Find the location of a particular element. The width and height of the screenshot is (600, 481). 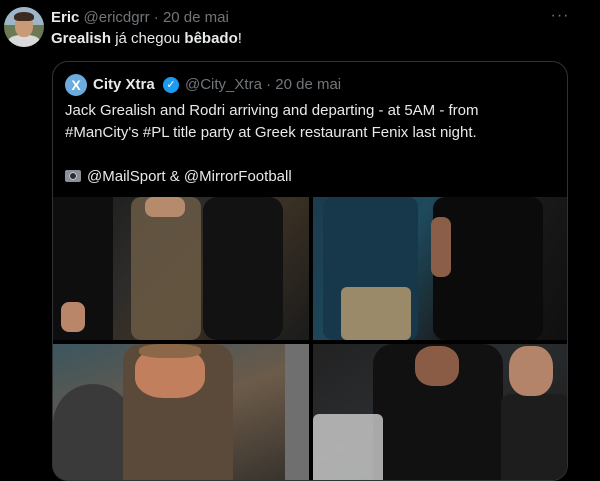

tweet-header: Eric @ericdgrr · 20 de mai is located at coordinates (140, 18).